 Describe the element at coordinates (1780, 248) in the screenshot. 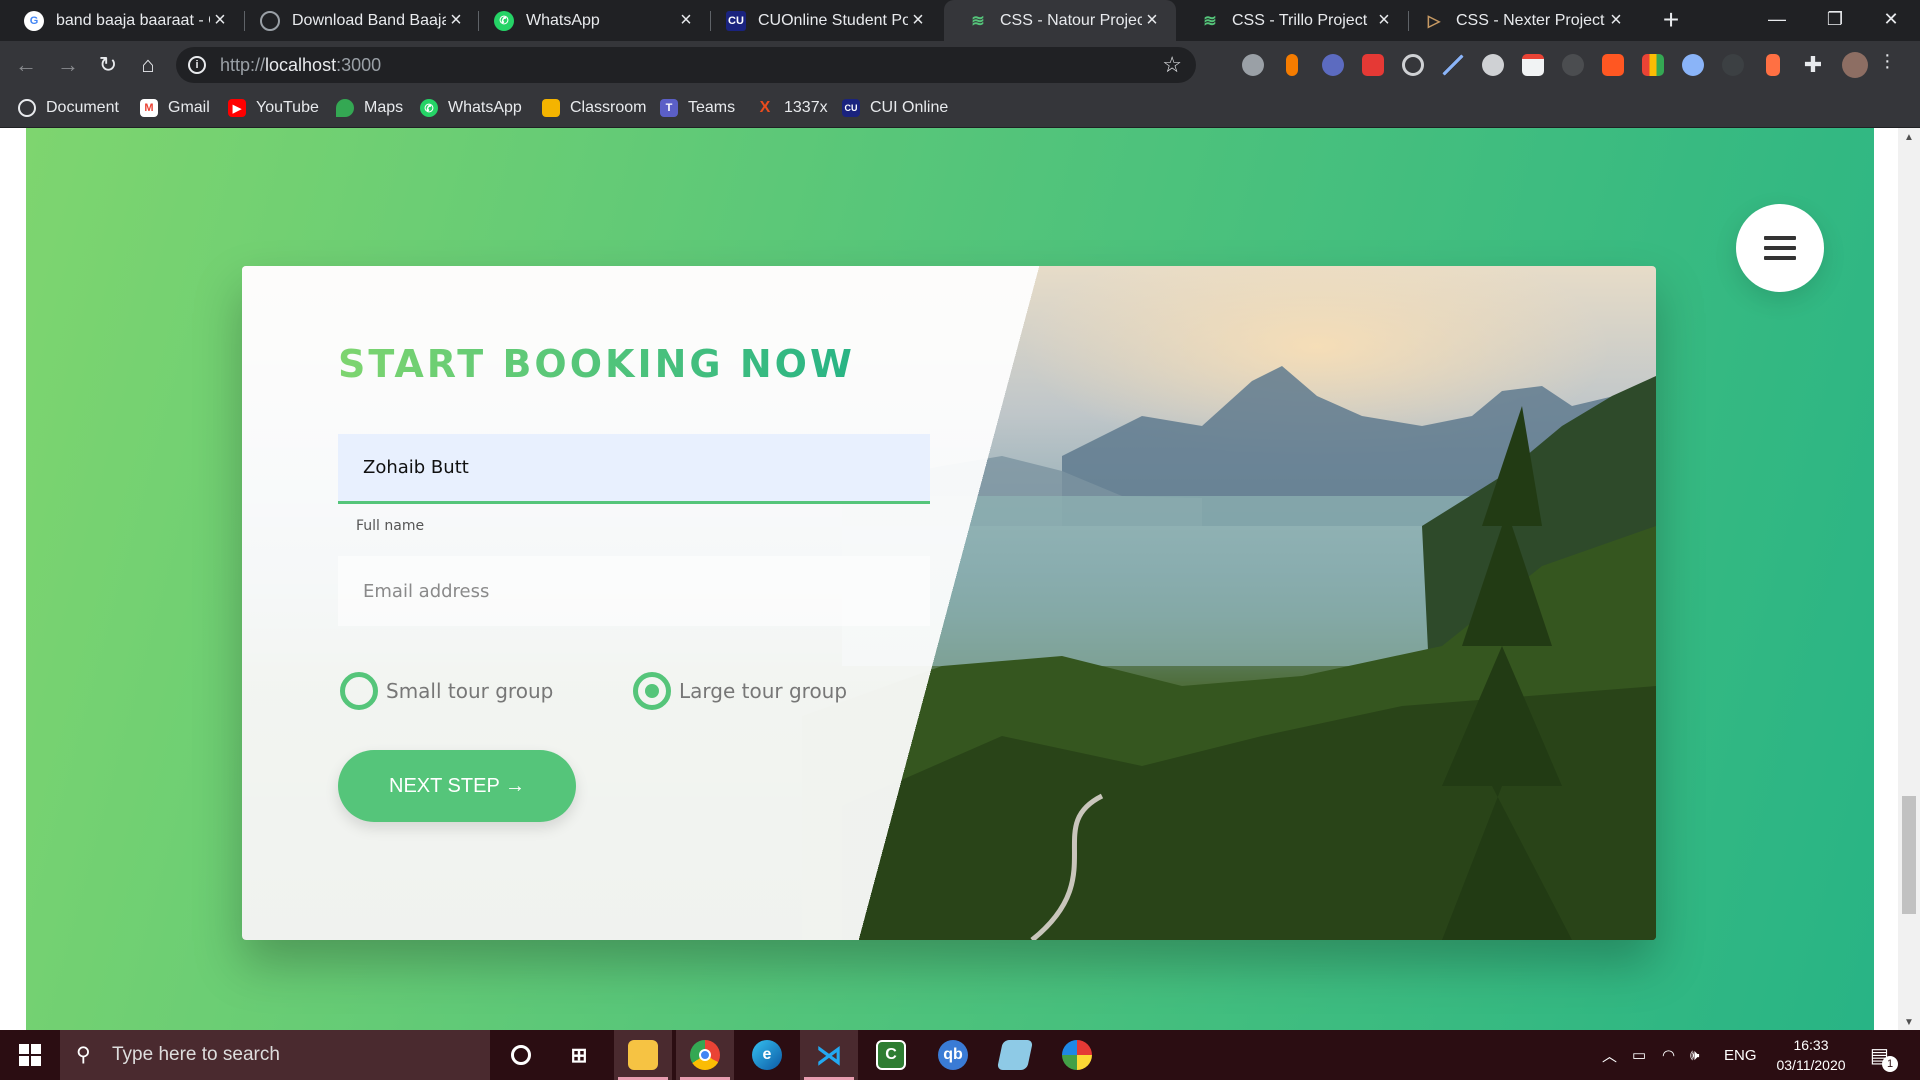

I see `menu-toggle-button` at that location.